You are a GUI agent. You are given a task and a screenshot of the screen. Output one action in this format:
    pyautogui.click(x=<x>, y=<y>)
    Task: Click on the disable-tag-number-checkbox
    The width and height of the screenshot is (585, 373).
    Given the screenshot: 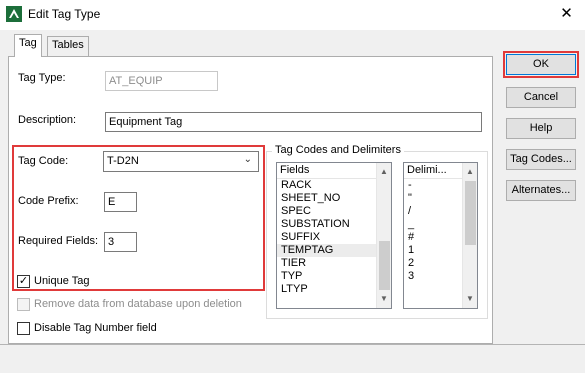 What is the action you would take?
    pyautogui.click(x=23, y=328)
    